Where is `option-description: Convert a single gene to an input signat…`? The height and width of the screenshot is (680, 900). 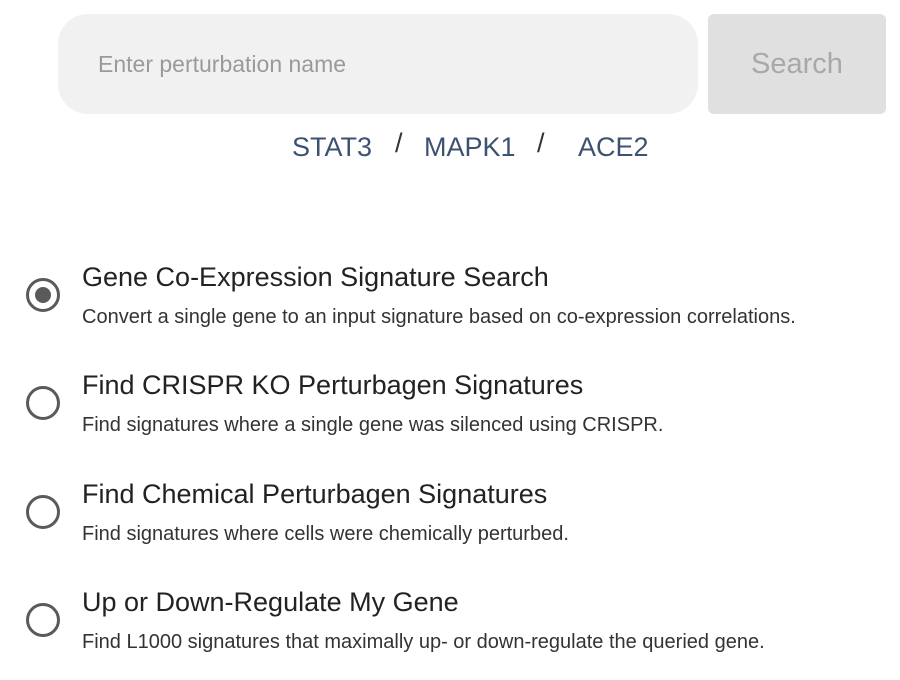 option-description: Convert a single gene to an input signat… is located at coordinates (439, 317).